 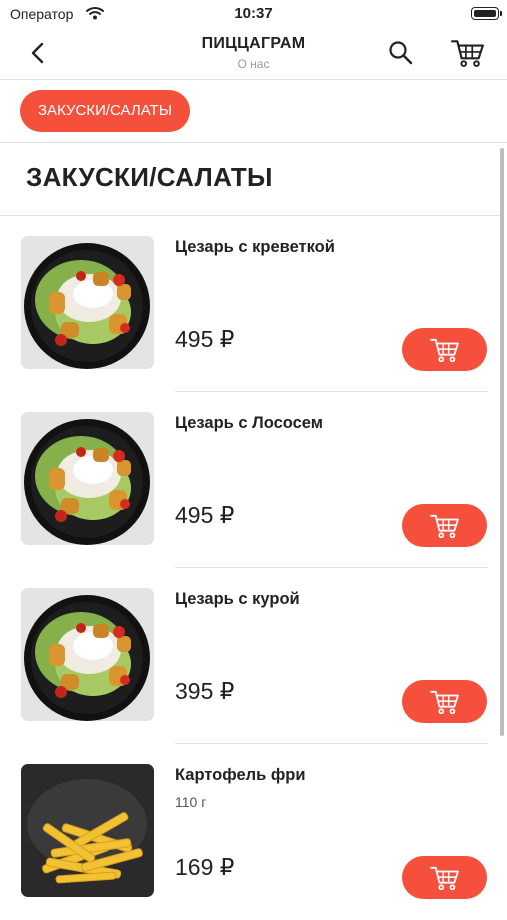 What do you see at coordinates (205, 691) in the screenshot?
I see `product-price: 395 ₽` at bounding box center [205, 691].